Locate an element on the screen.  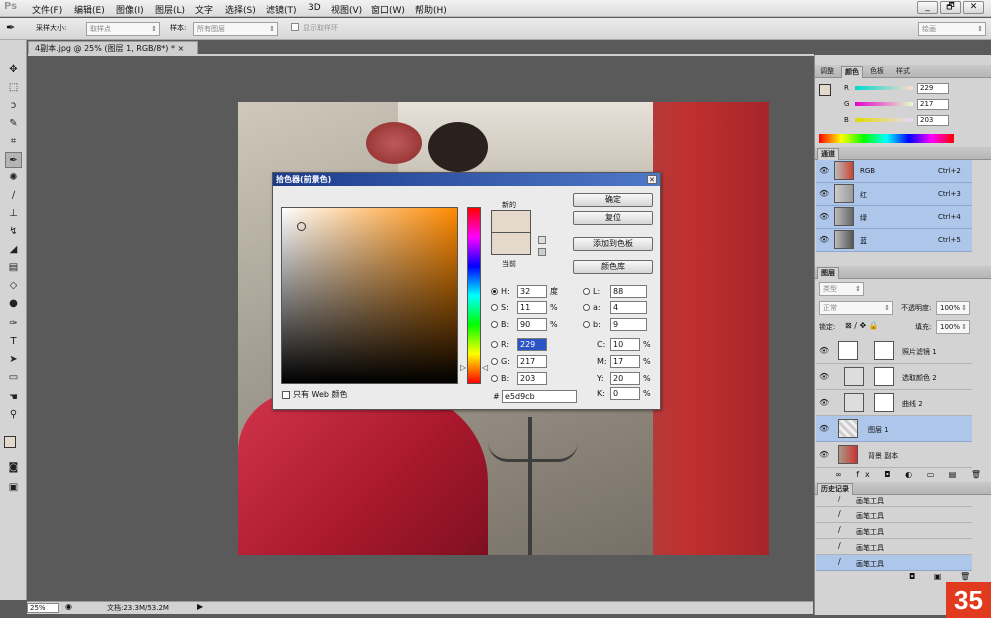
menu-image: 图像(I) is located at coordinates (130, 9).